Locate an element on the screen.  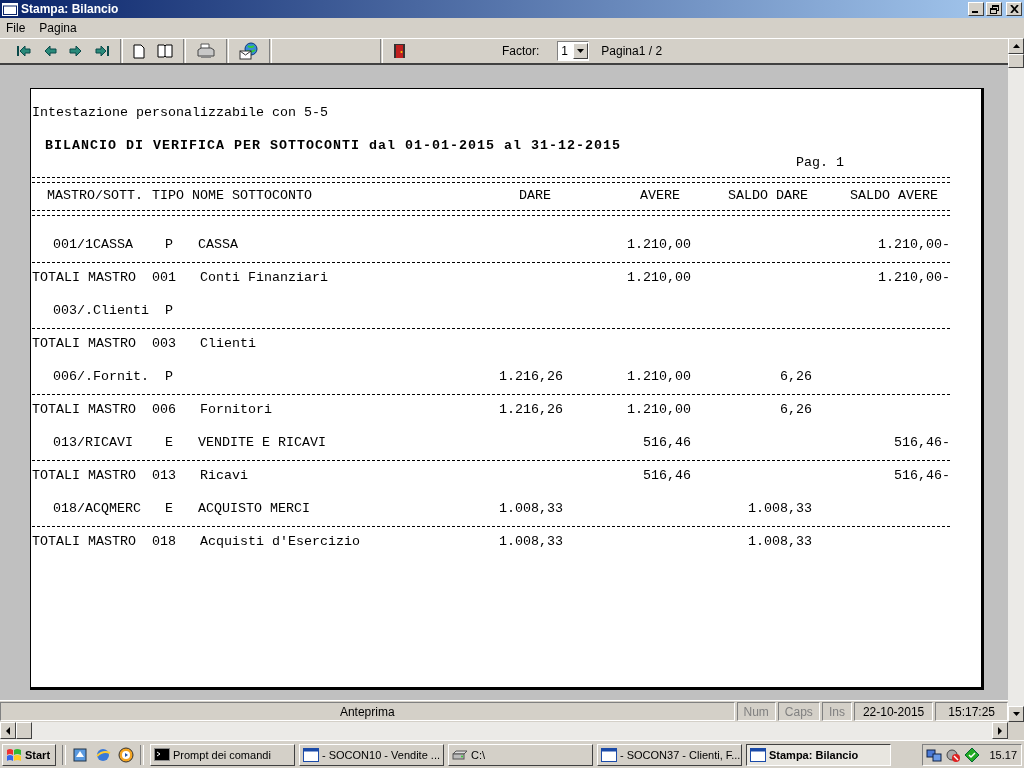
window-title: Stampa: Bilancio is located at coordinates (70, 9).